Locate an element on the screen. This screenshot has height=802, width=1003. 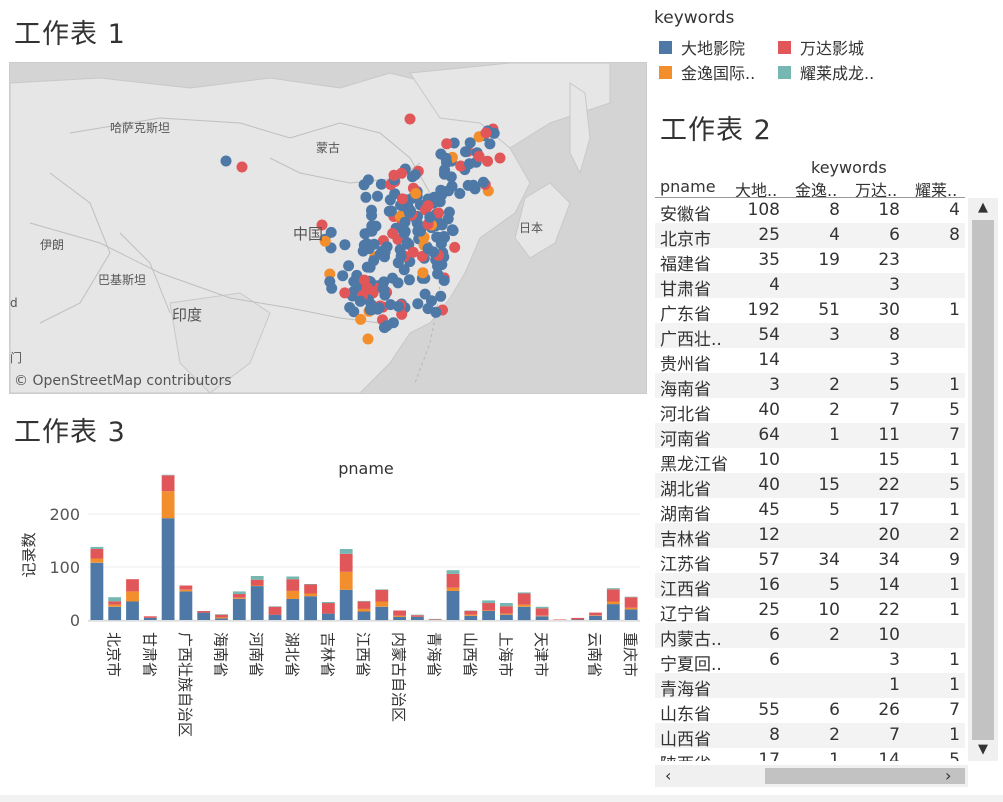
table-row: 青海省 1 1 is located at coordinates (810, 686).